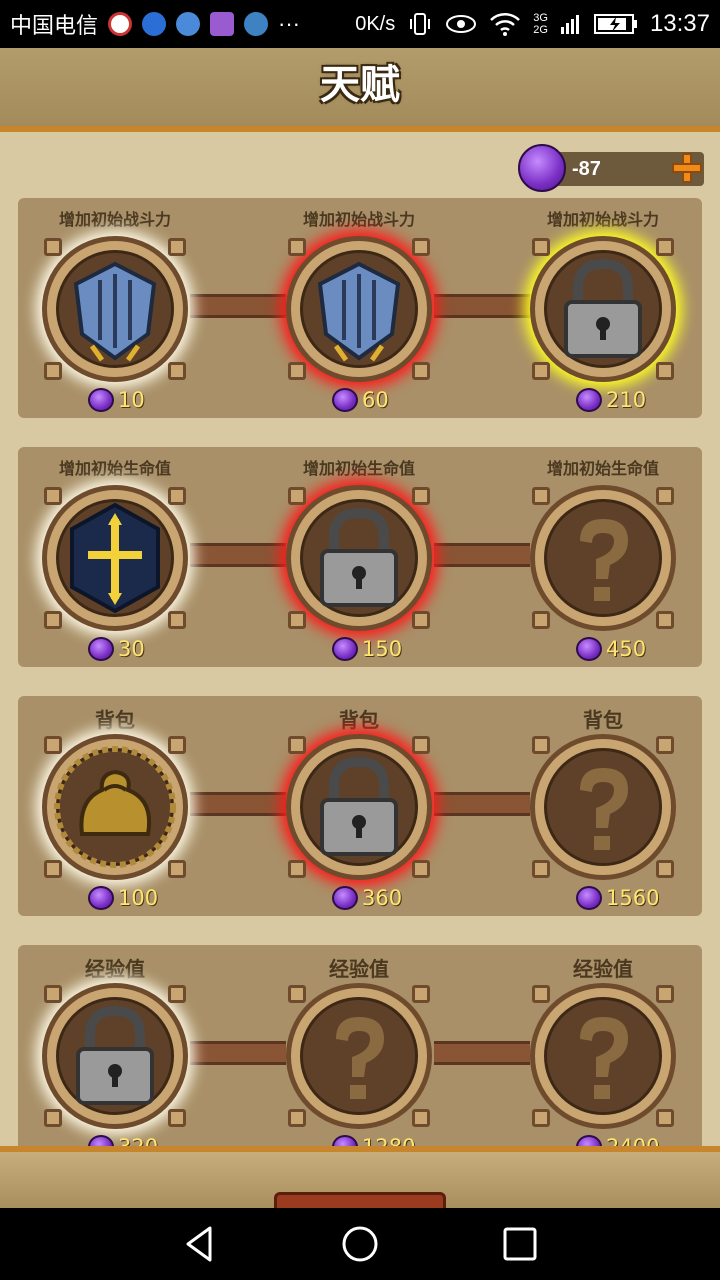 The height and width of the screenshot is (1280, 720). I want to click on talent-cost: 210, so click(636, 400).